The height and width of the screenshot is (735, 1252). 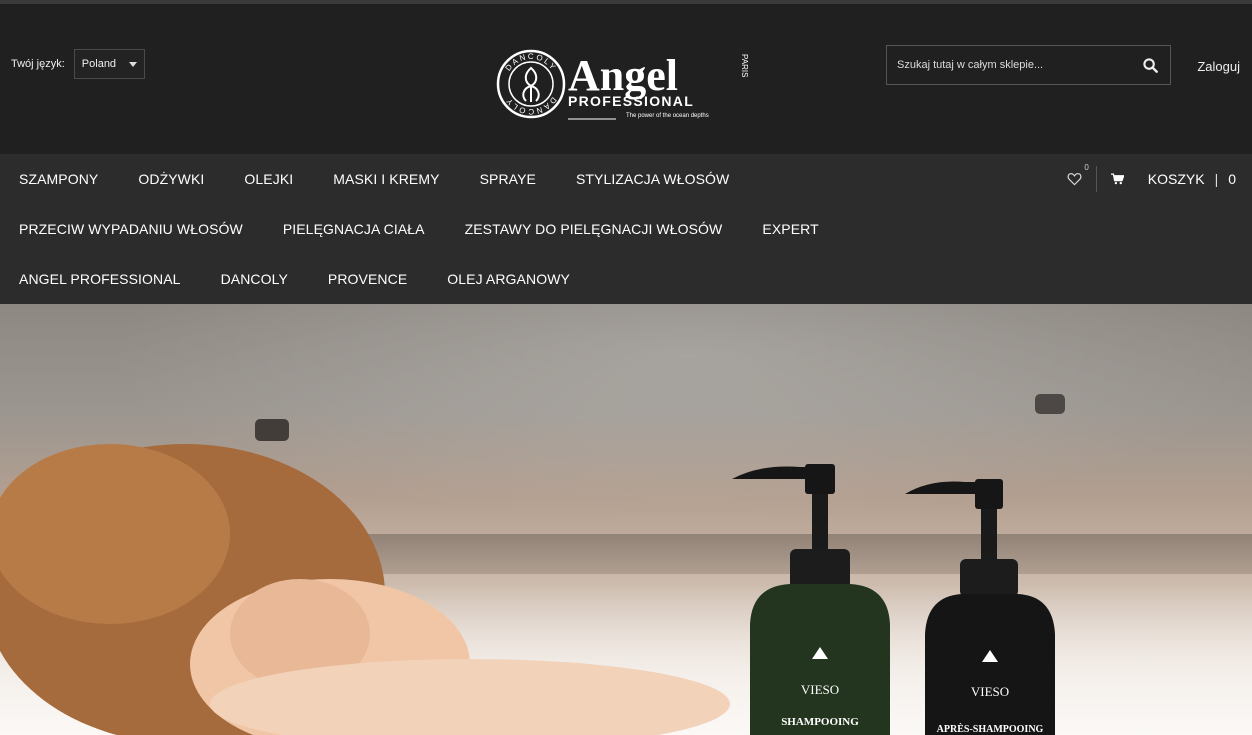 What do you see at coordinates (508, 279) in the screenshot?
I see `nav-item-olej-arganowy: OLEJ ARGANOWY` at bounding box center [508, 279].